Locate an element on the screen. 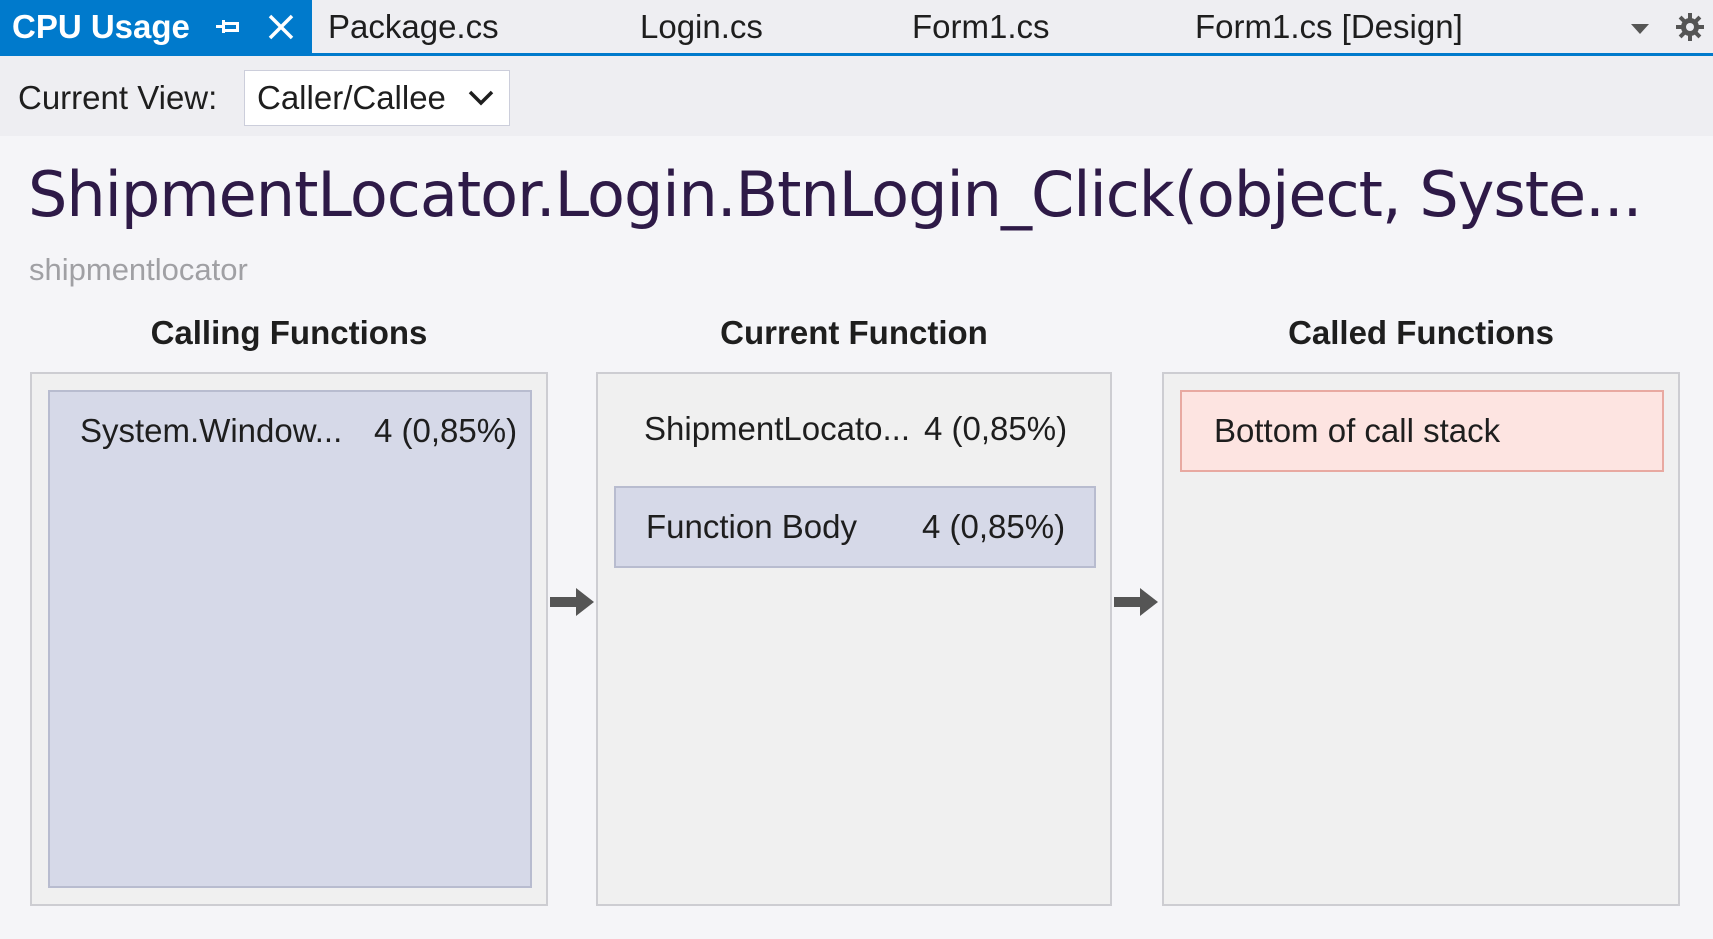  current-view-label: Current View: is located at coordinates (118, 97).